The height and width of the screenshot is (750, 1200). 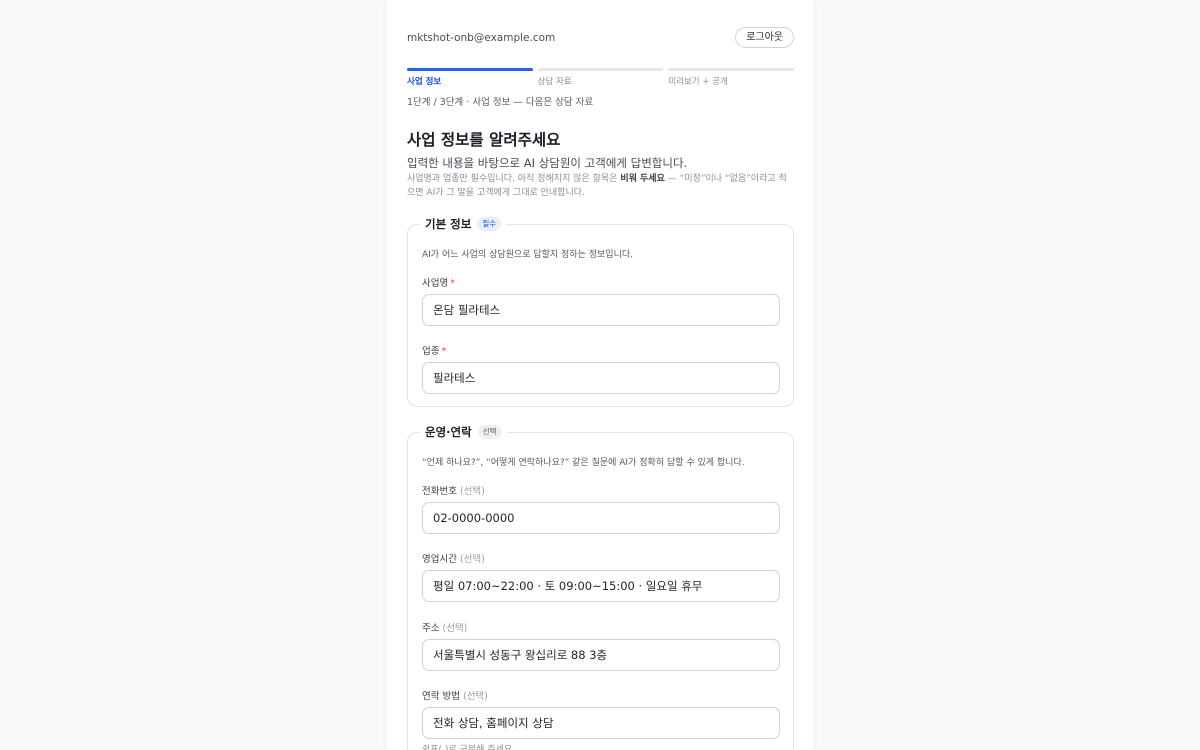 I want to click on industry-input, so click(x=601, y=378).